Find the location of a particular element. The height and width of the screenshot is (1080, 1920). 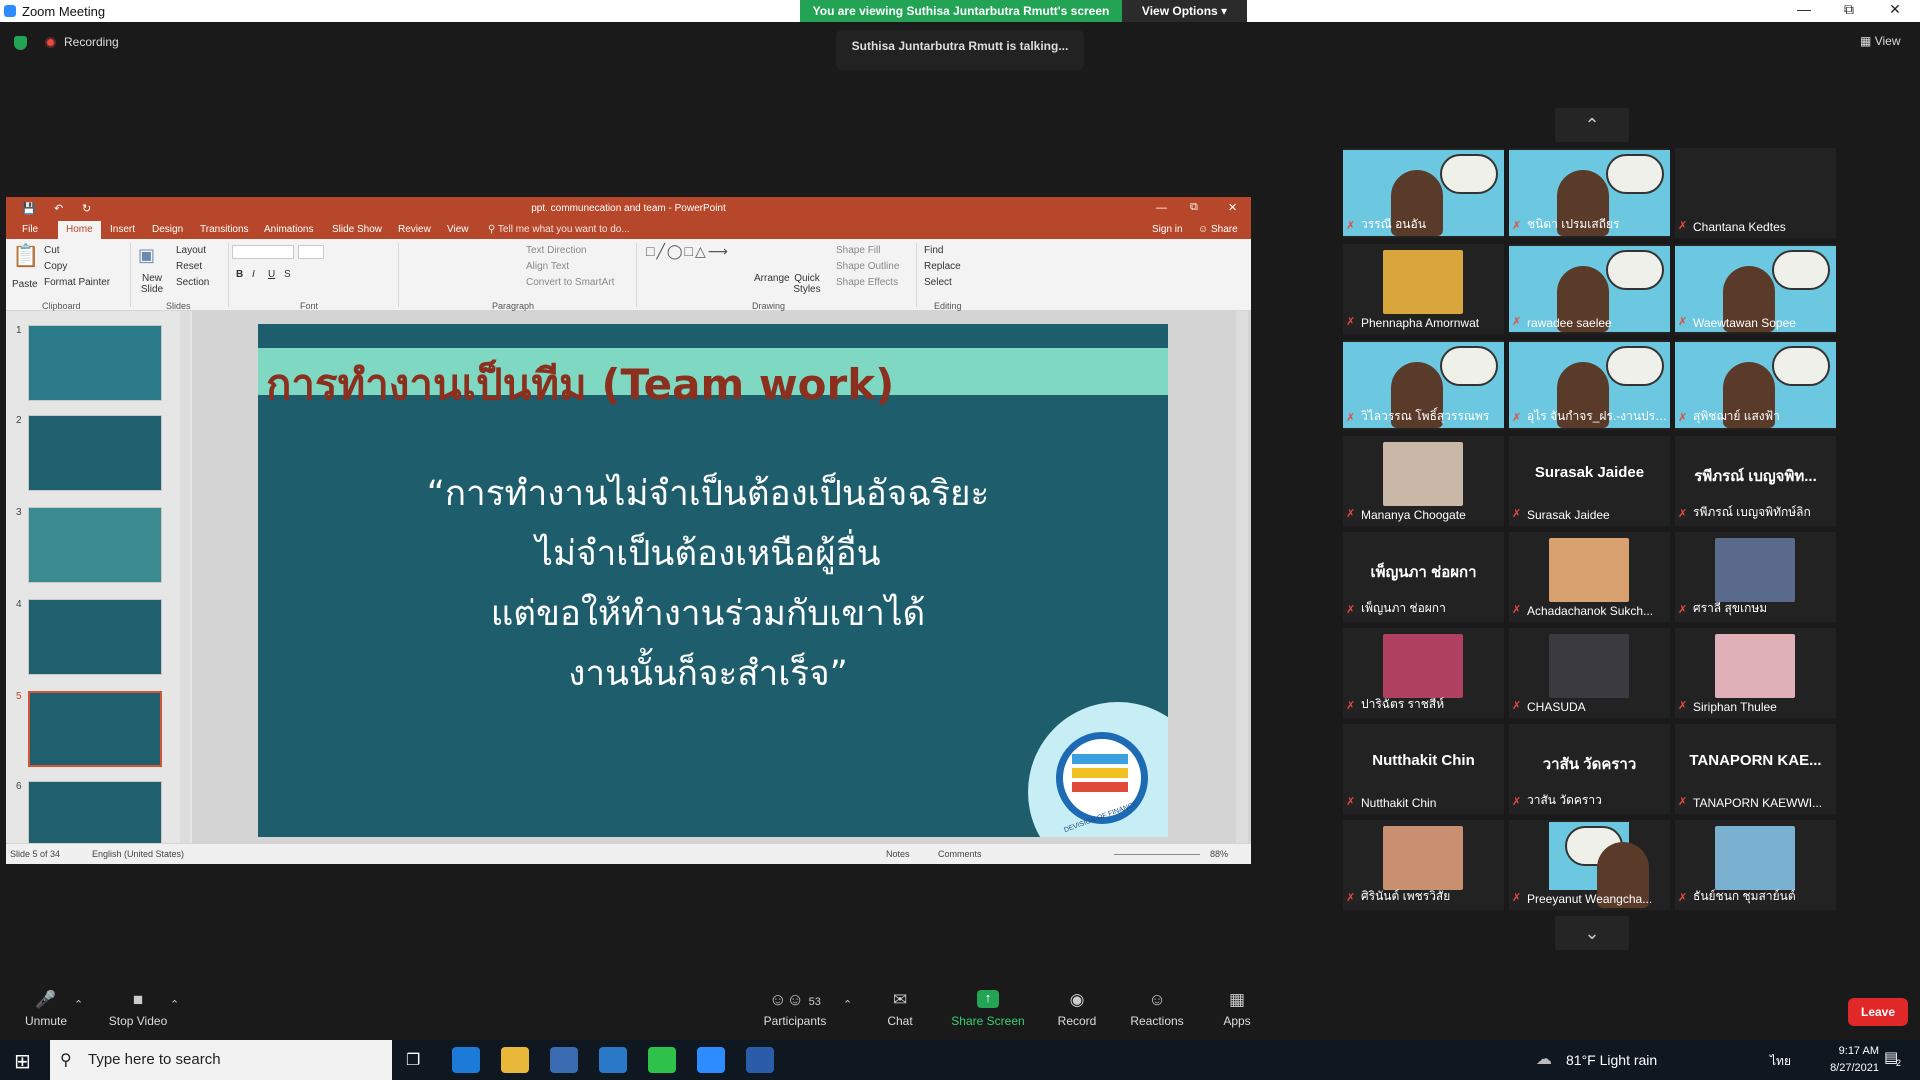

gallery-view-button: ▦ View is located at coordinates (1880, 41).